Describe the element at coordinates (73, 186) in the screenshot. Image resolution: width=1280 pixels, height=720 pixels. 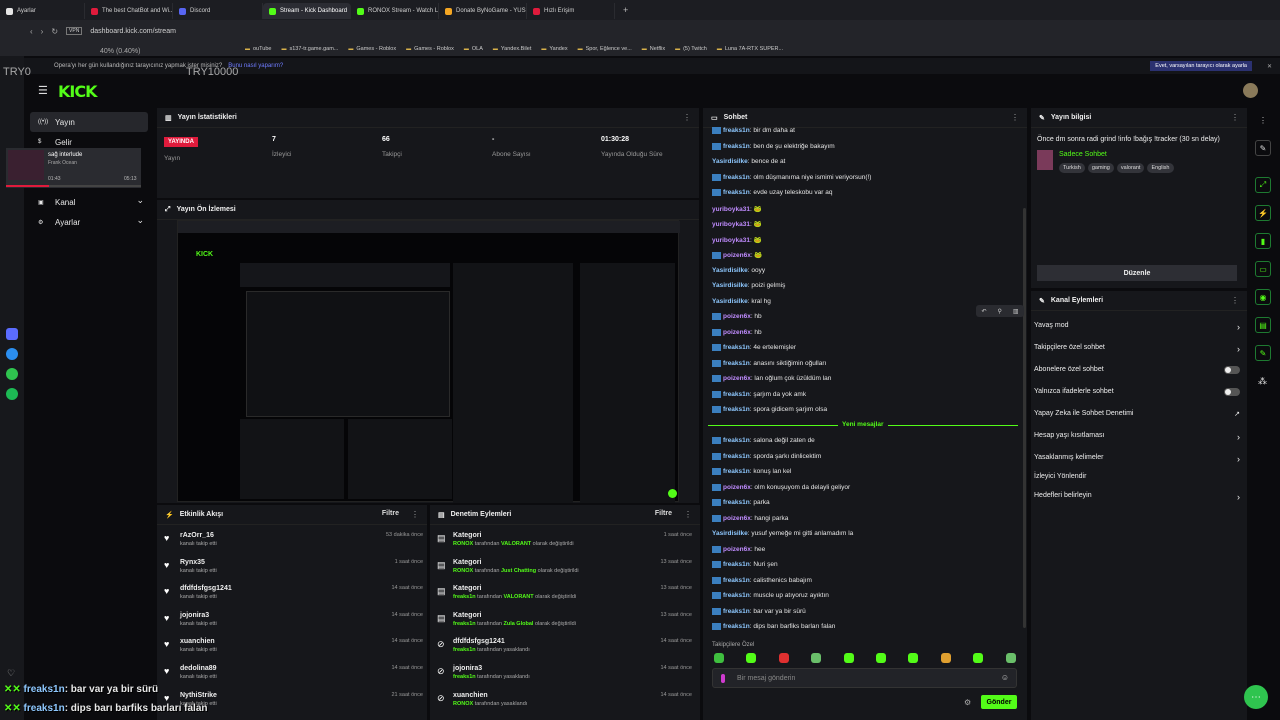
I see `mini-player-progress` at that location.